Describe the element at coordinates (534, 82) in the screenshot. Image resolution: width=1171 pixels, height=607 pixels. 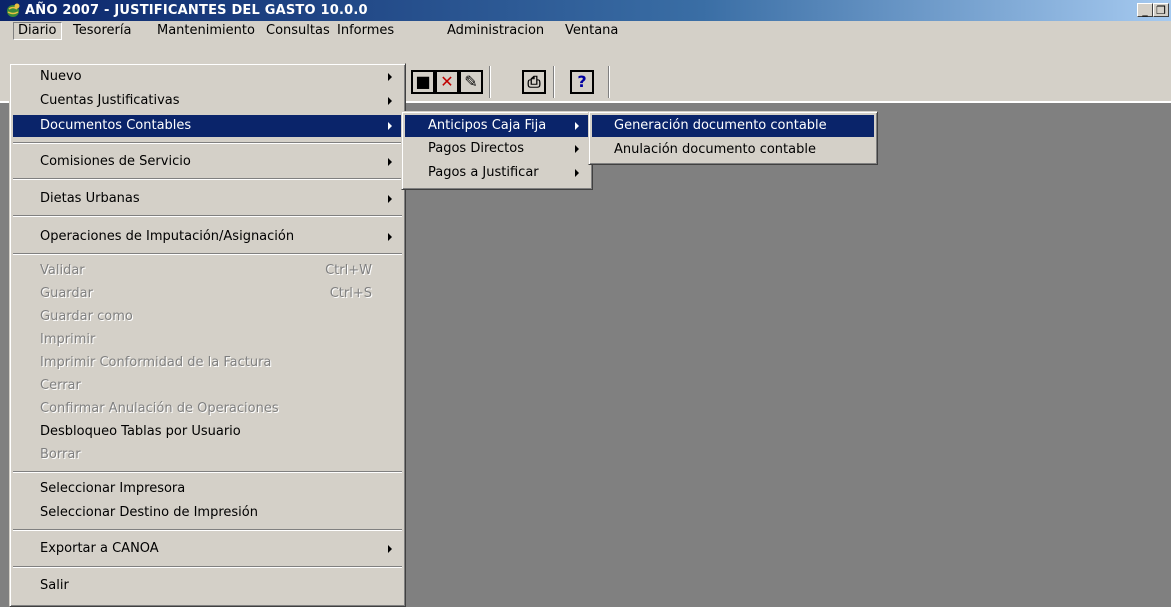
I see `print-icon: ⎙` at that location.